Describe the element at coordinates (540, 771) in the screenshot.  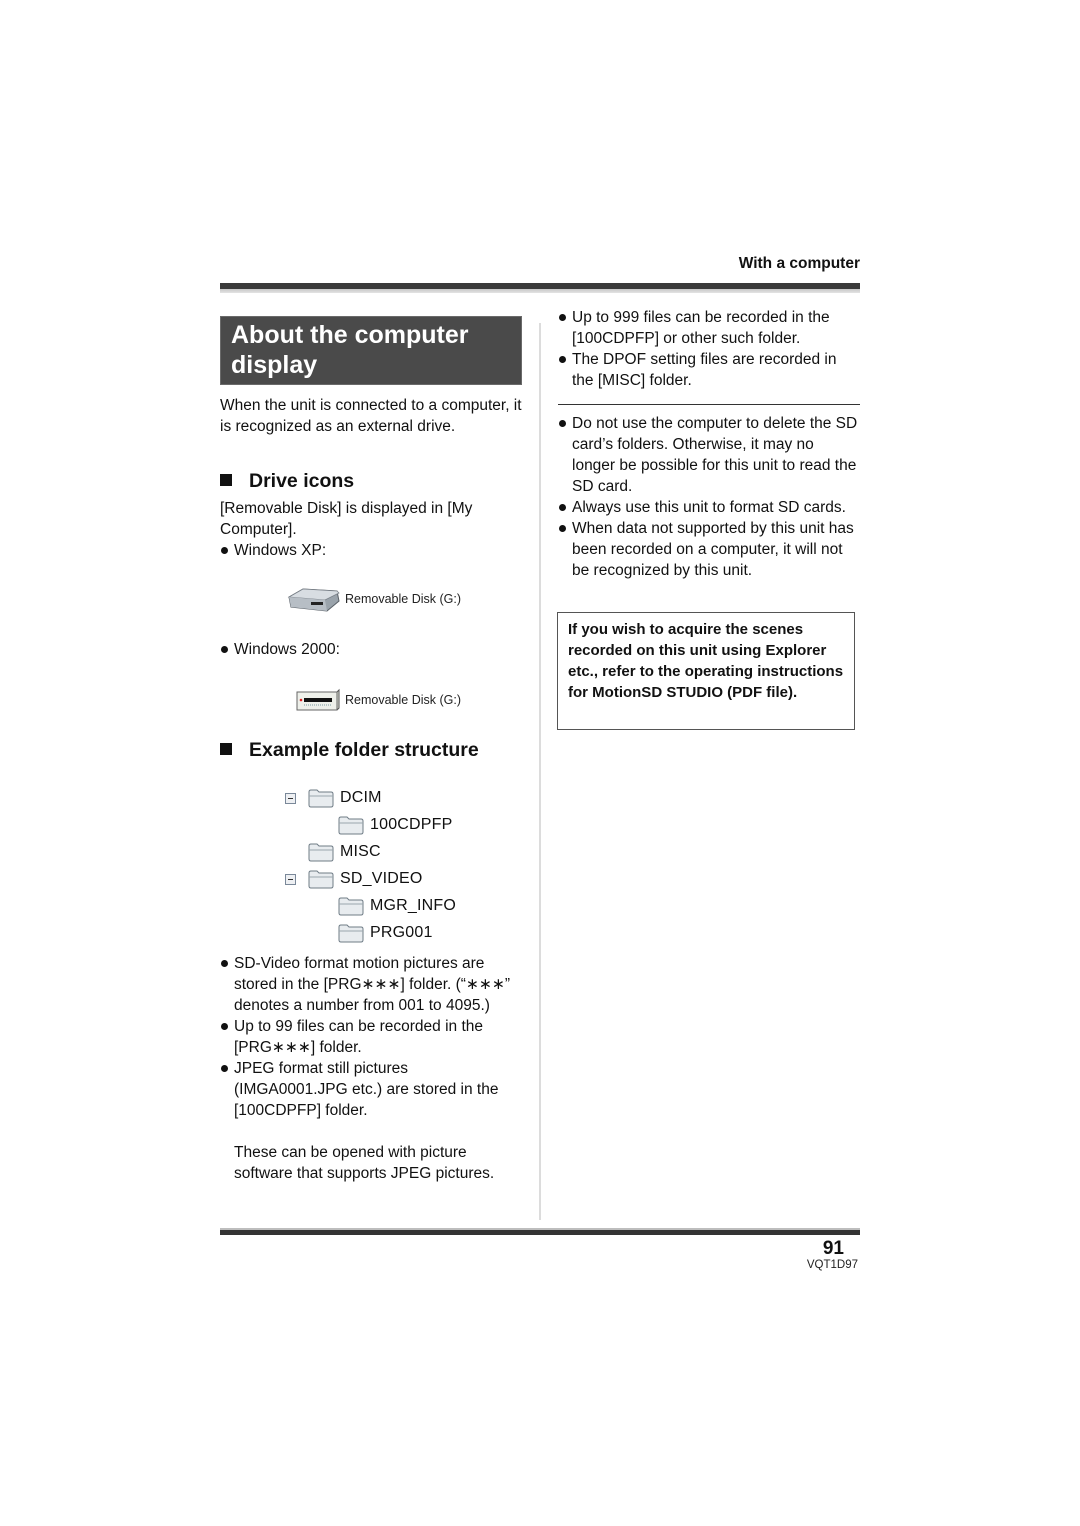
I see `column-divider` at that location.